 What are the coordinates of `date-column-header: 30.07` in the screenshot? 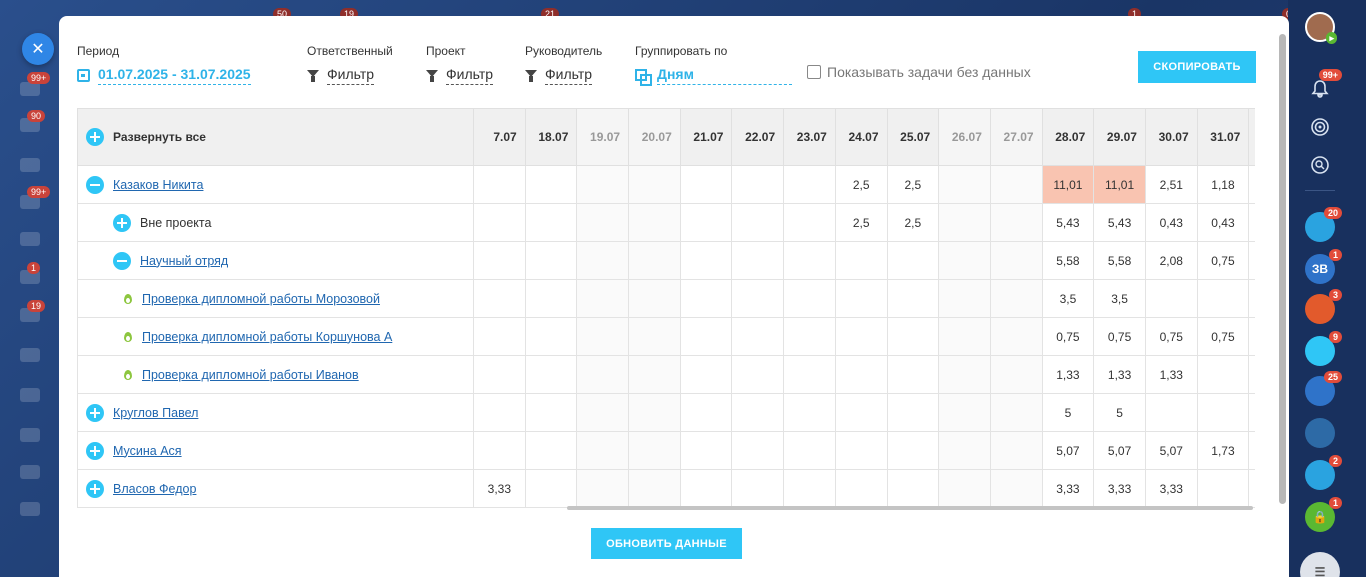 It's located at (1171, 137).